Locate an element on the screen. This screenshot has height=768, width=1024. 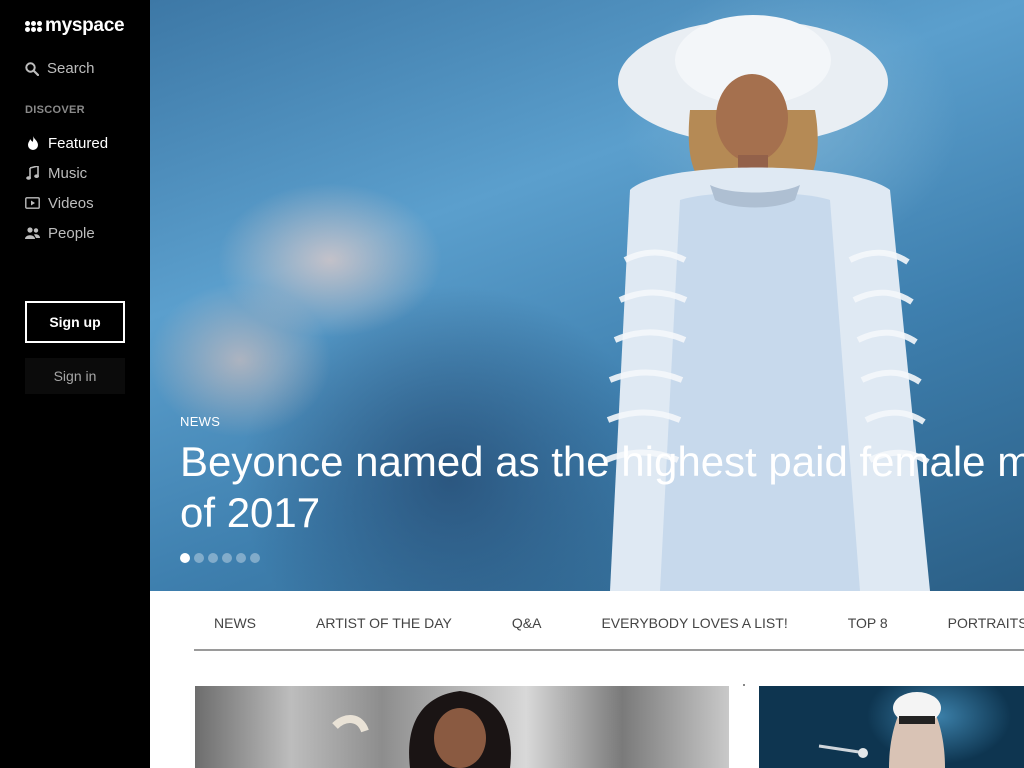
brand-name: myspace is located at coordinates (85, 25).